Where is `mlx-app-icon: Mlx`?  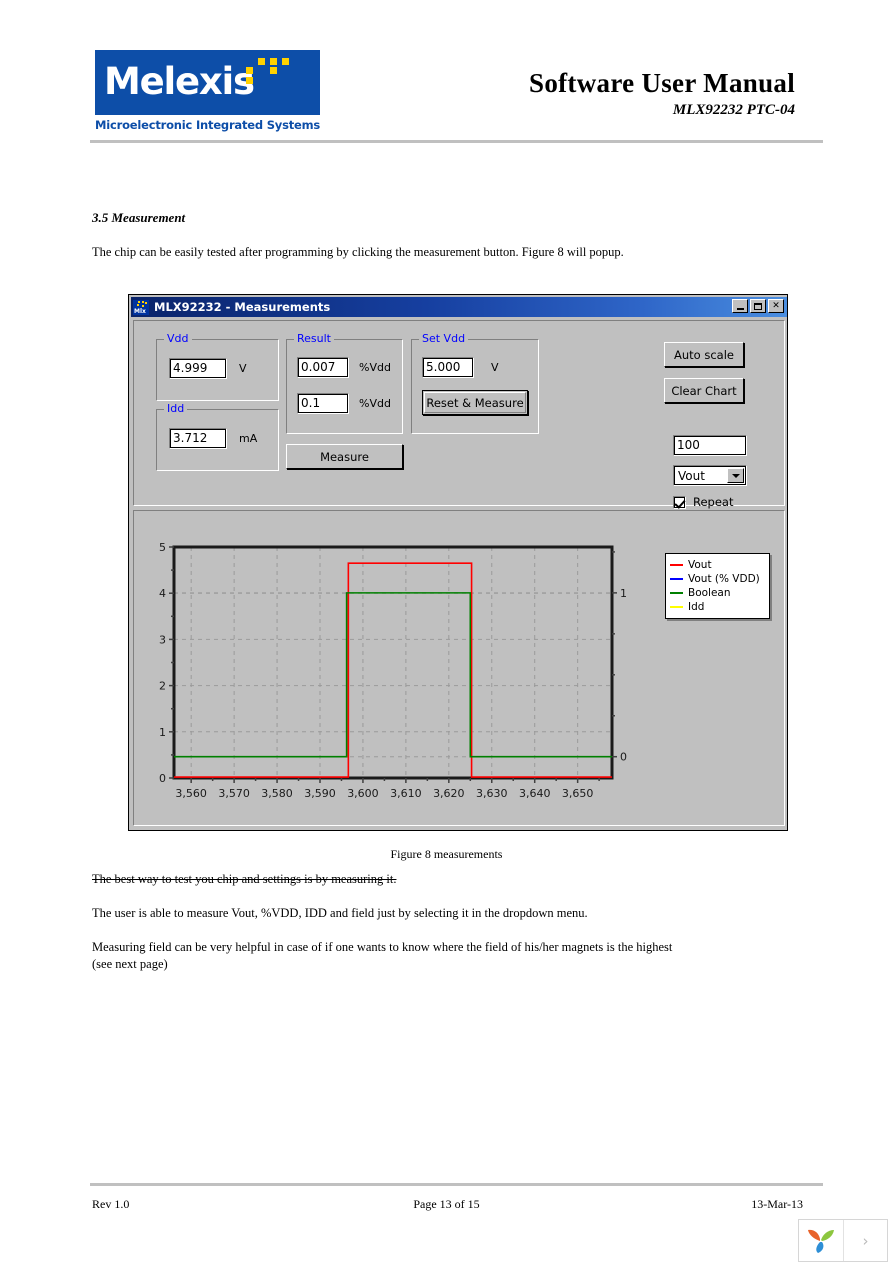
mlx-app-icon: Mlx is located at coordinates (141, 307).